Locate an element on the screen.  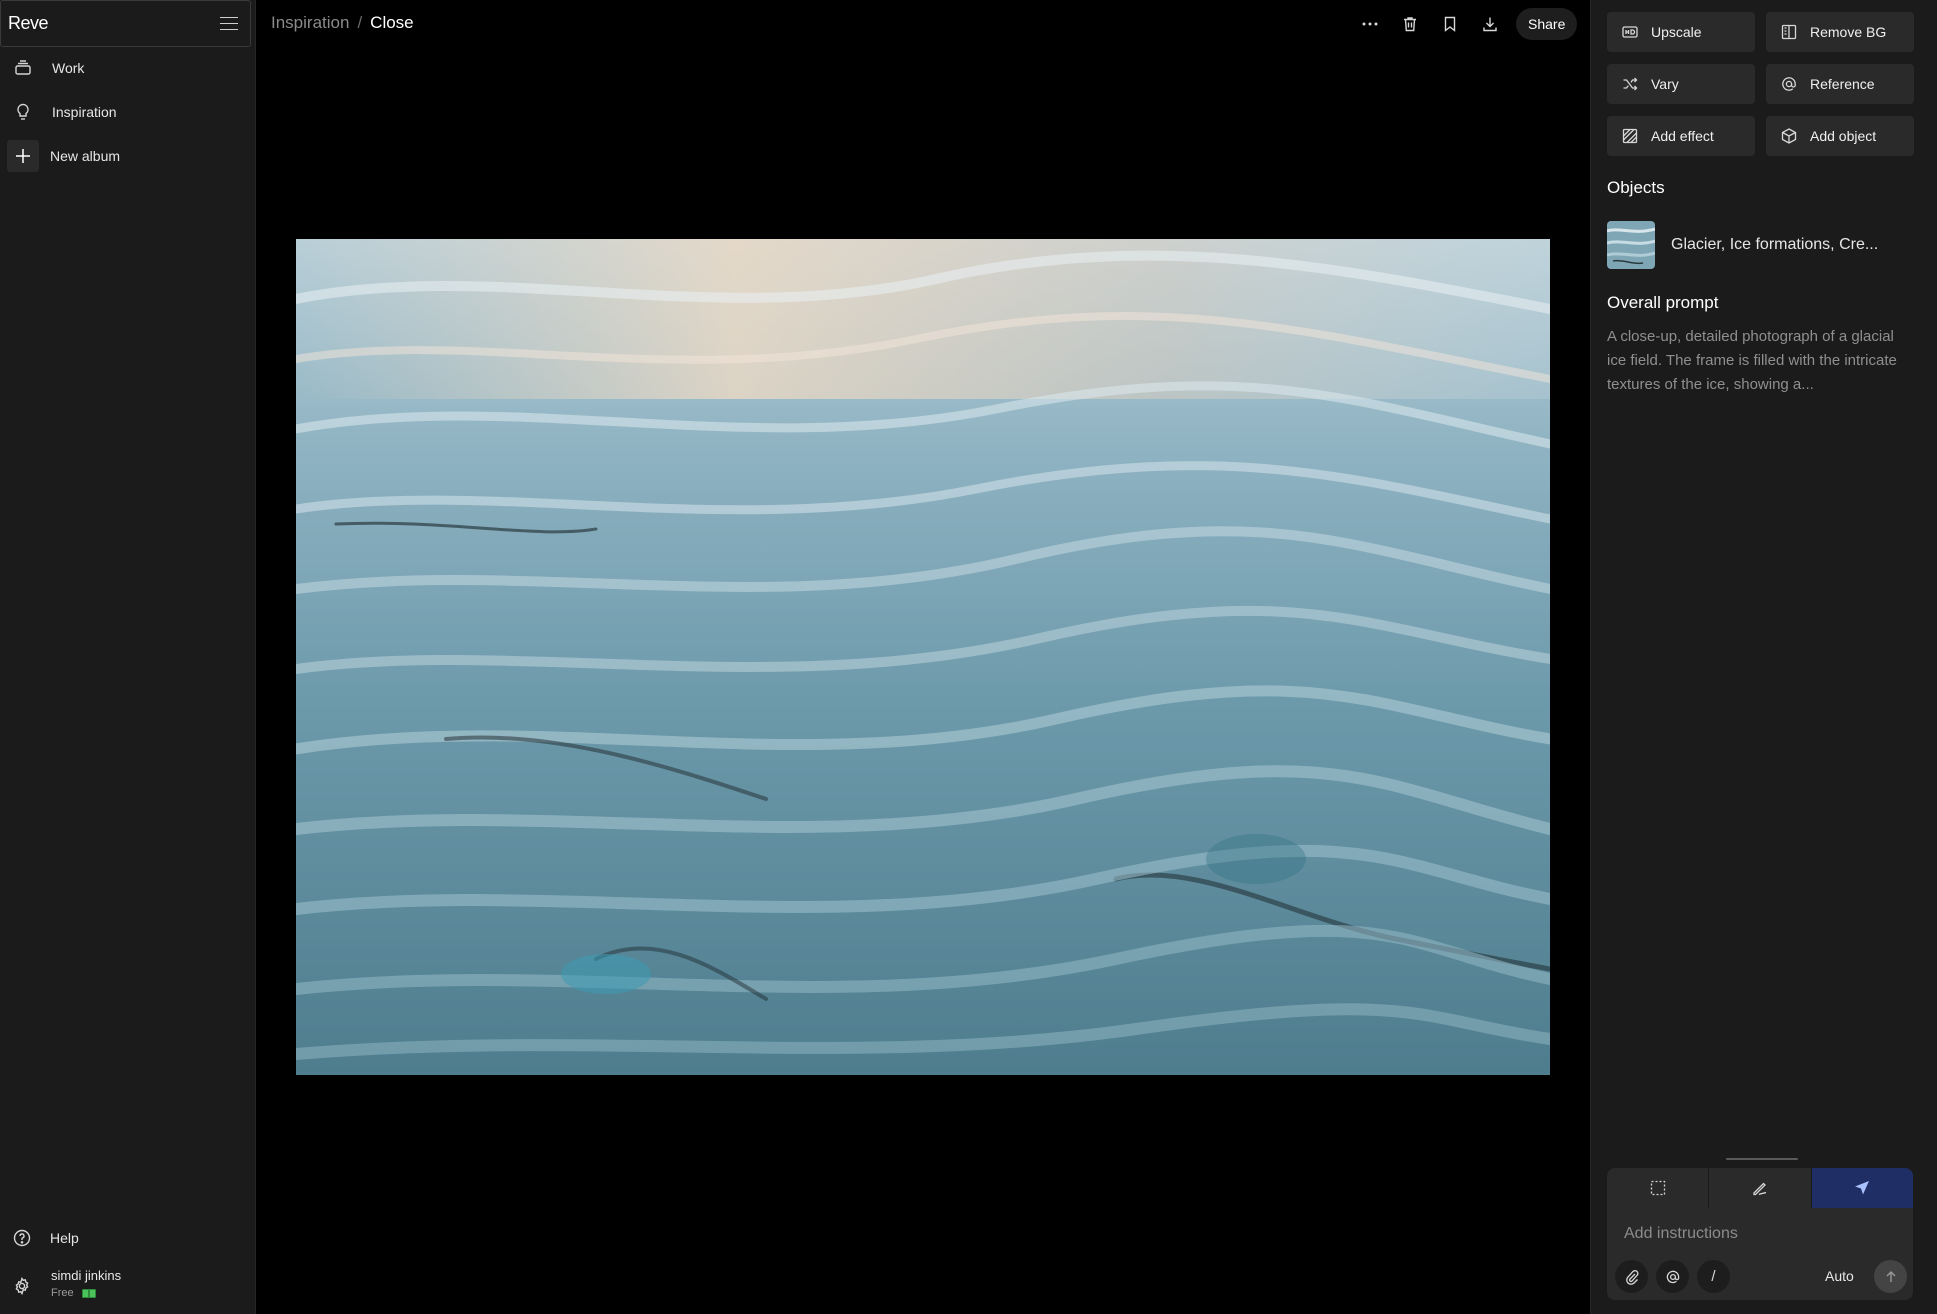
plan-label: Free is located at coordinates (62, 1293).